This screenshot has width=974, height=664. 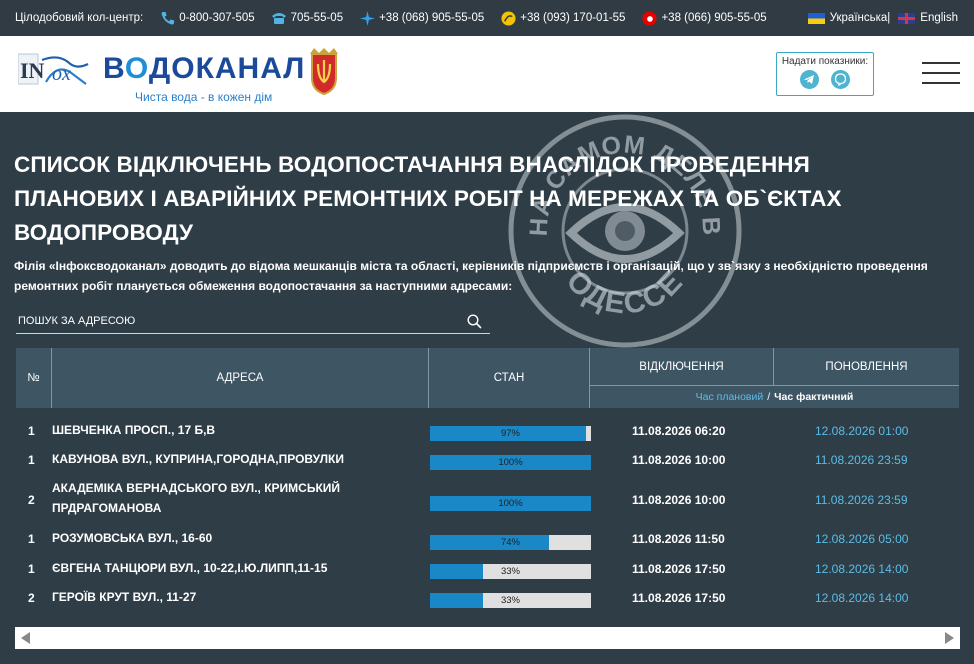 I want to click on infox-logo-icon: IN ox, so click(x=54, y=71).